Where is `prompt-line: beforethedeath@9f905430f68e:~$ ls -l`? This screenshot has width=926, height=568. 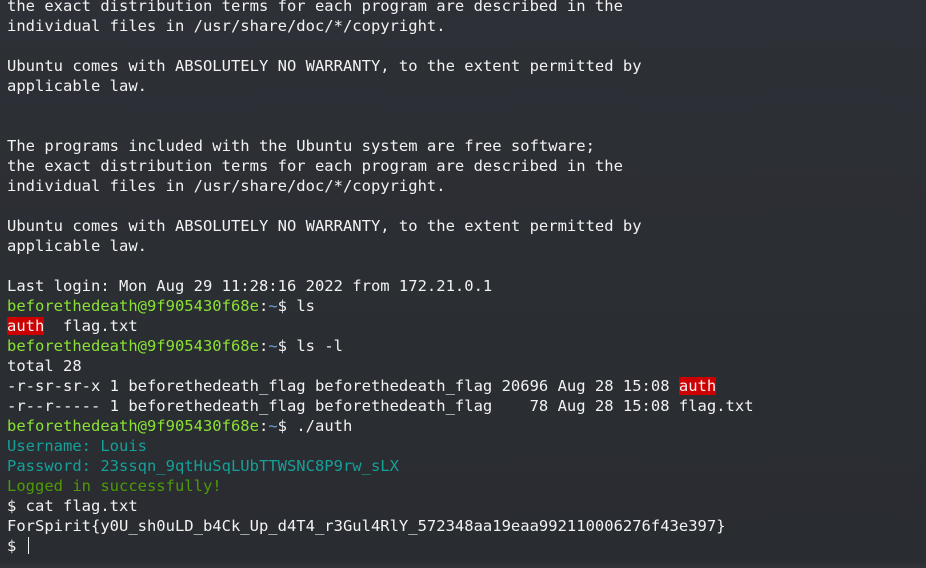
prompt-line: beforethedeath@9f905430f68e:~$ ls -l is located at coordinates (380, 346).